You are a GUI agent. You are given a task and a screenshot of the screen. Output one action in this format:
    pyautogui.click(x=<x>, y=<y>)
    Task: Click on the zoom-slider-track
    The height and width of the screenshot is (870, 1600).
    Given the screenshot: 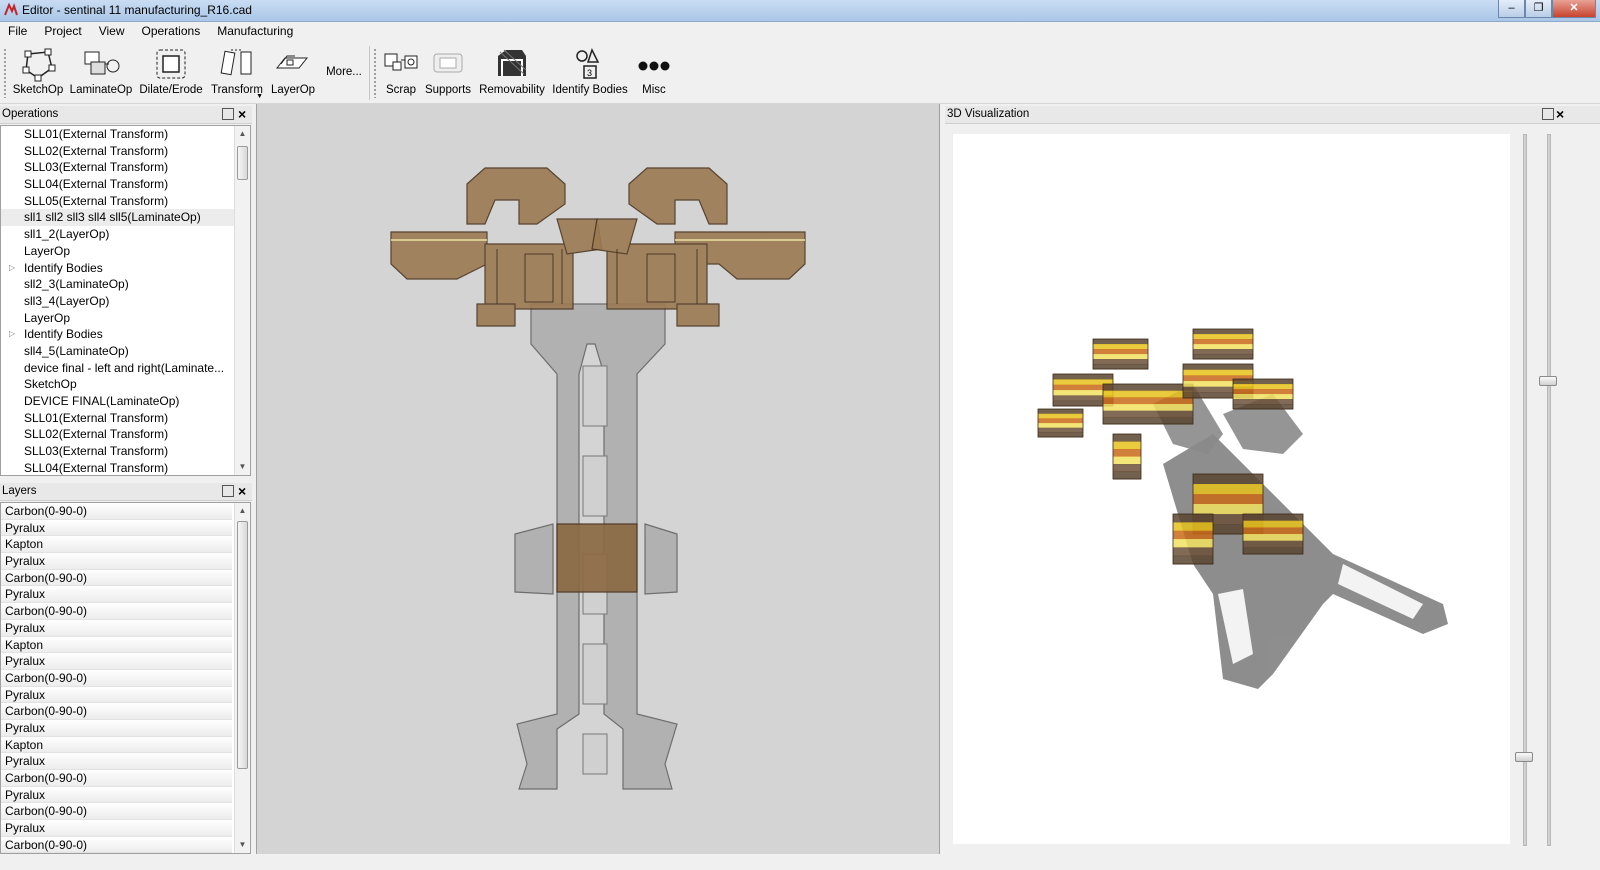 What is the action you would take?
    pyautogui.click(x=1525, y=490)
    